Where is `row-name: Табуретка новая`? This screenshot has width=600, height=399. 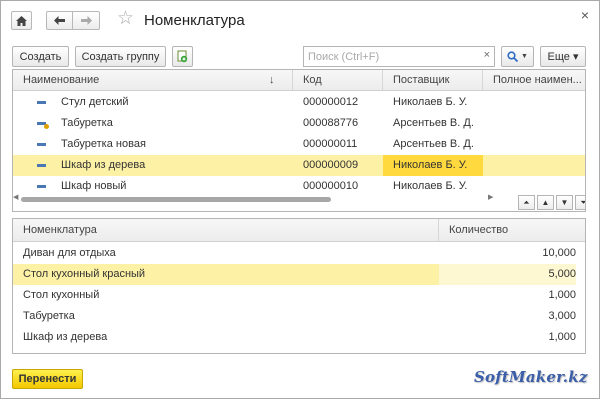 row-name: Табуретка новая is located at coordinates (103, 144).